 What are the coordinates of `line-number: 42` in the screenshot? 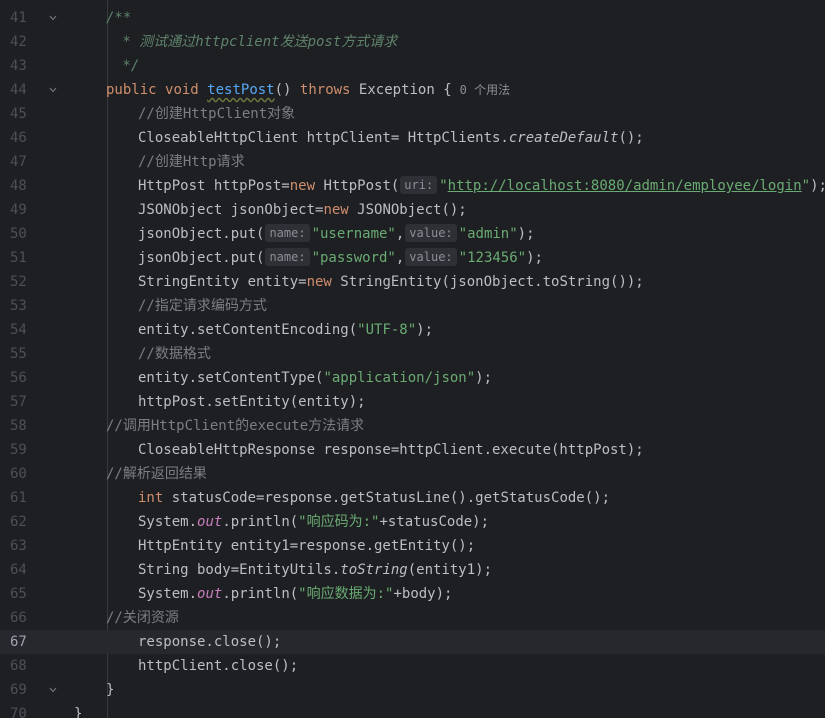 It's located at (25, 42).